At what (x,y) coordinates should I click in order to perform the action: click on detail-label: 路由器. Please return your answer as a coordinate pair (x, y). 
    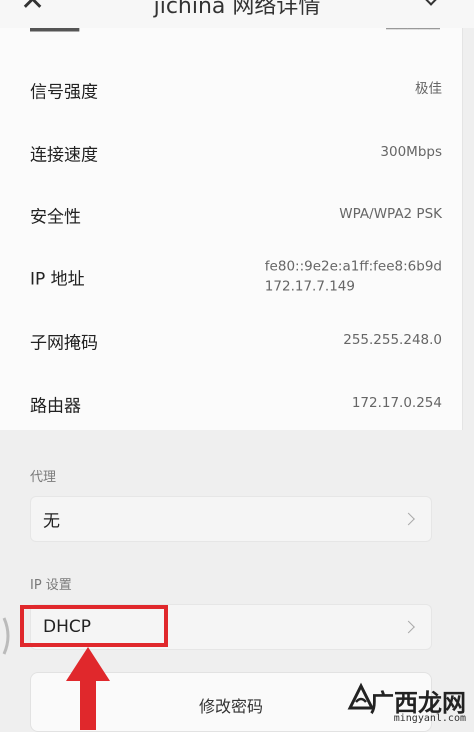
    Looking at the image, I should click on (55, 406).